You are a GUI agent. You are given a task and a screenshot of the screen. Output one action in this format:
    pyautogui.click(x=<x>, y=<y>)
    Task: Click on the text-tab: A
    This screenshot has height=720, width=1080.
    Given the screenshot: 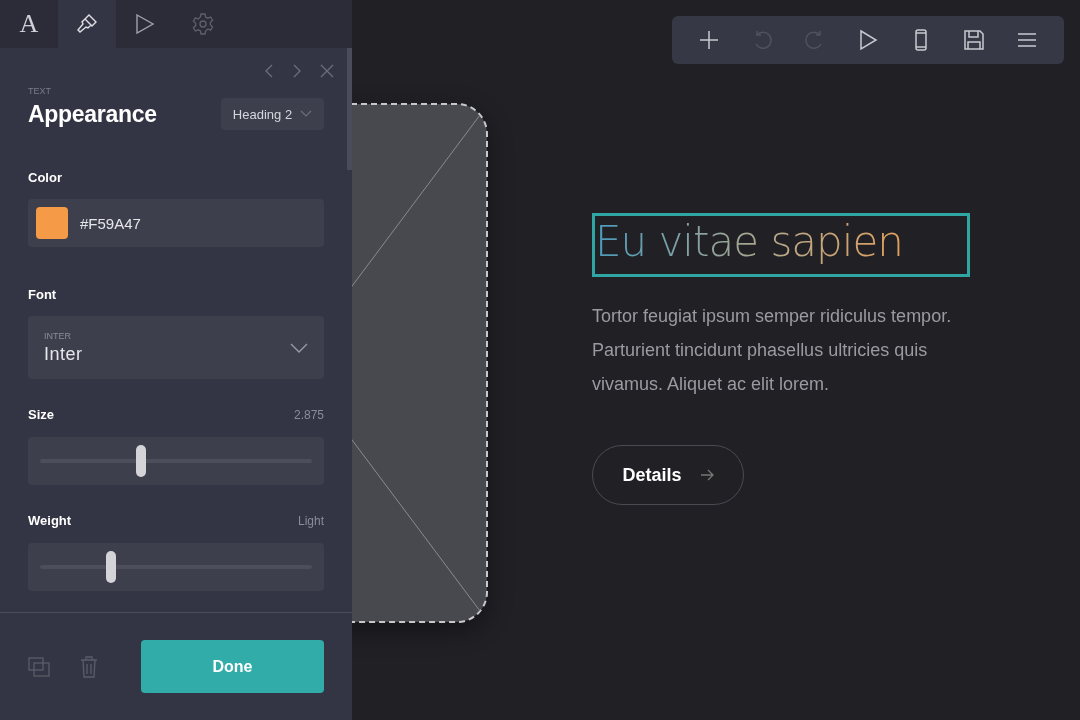 What is the action you would take?
    pyautogui.click(x=29, y=24)
    